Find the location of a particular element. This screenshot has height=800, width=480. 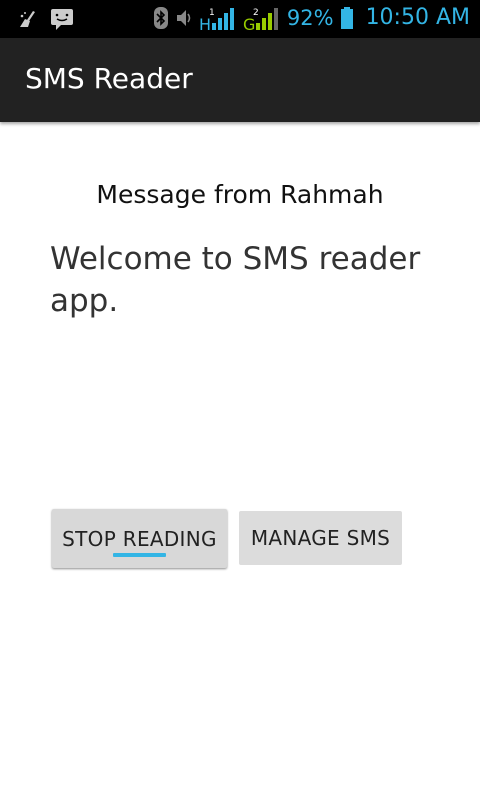

message-header: Message from Rahmah is located at coordinates (240, 194).